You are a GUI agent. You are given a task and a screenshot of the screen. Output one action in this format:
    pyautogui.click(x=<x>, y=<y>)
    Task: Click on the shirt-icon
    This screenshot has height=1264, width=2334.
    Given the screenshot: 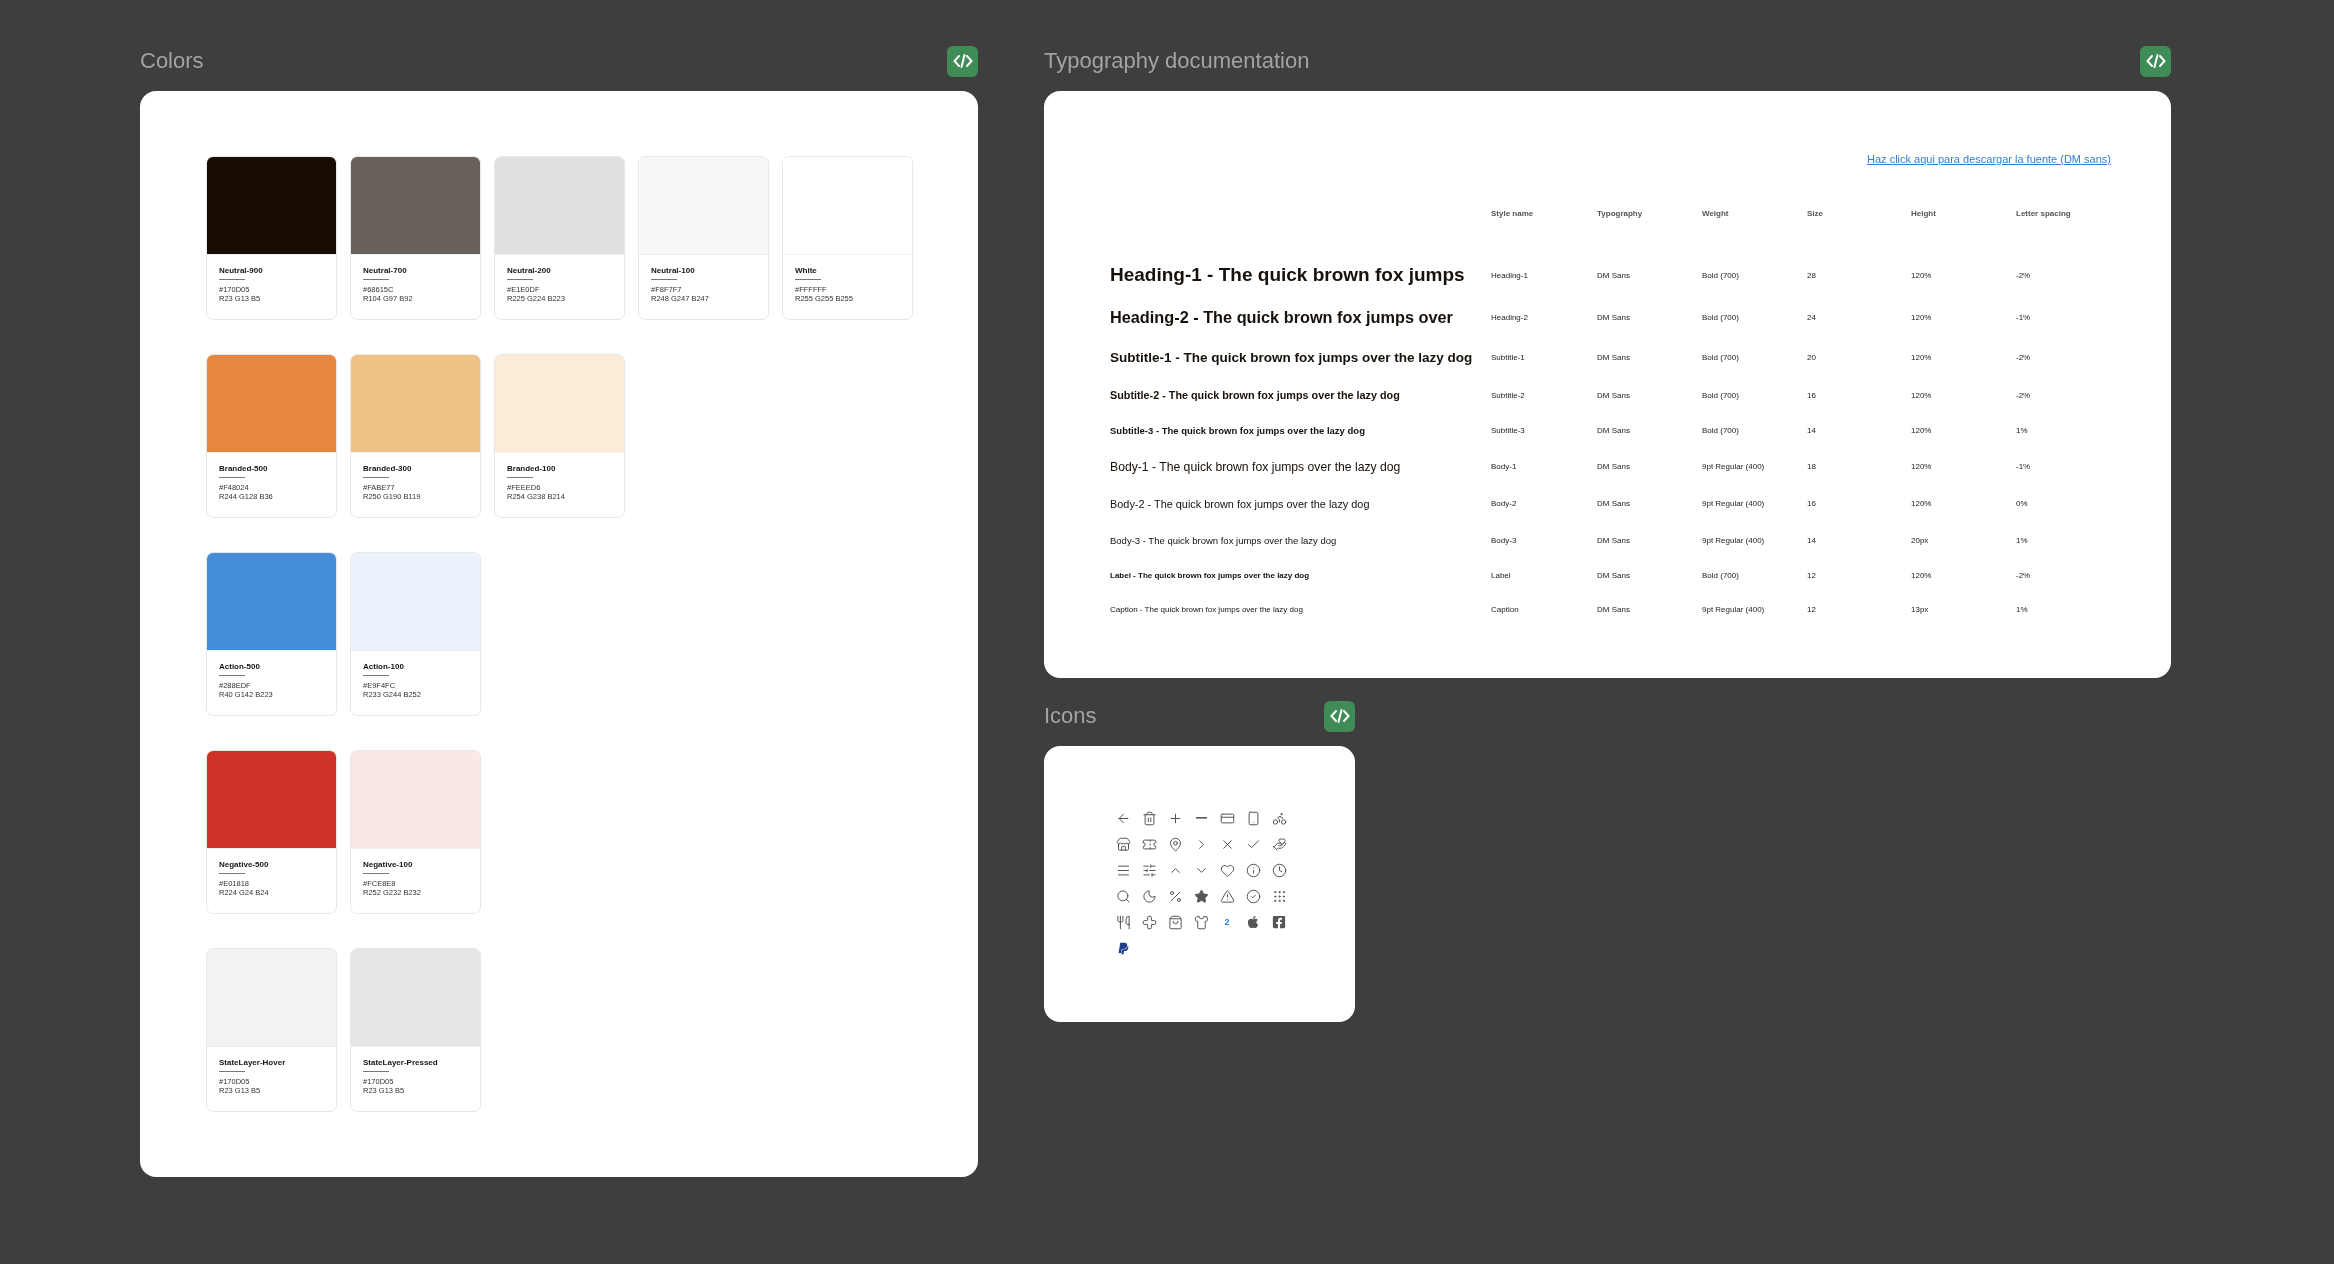 What is the action you would take?
    pyautogui.click(x=1201, y=922)
    